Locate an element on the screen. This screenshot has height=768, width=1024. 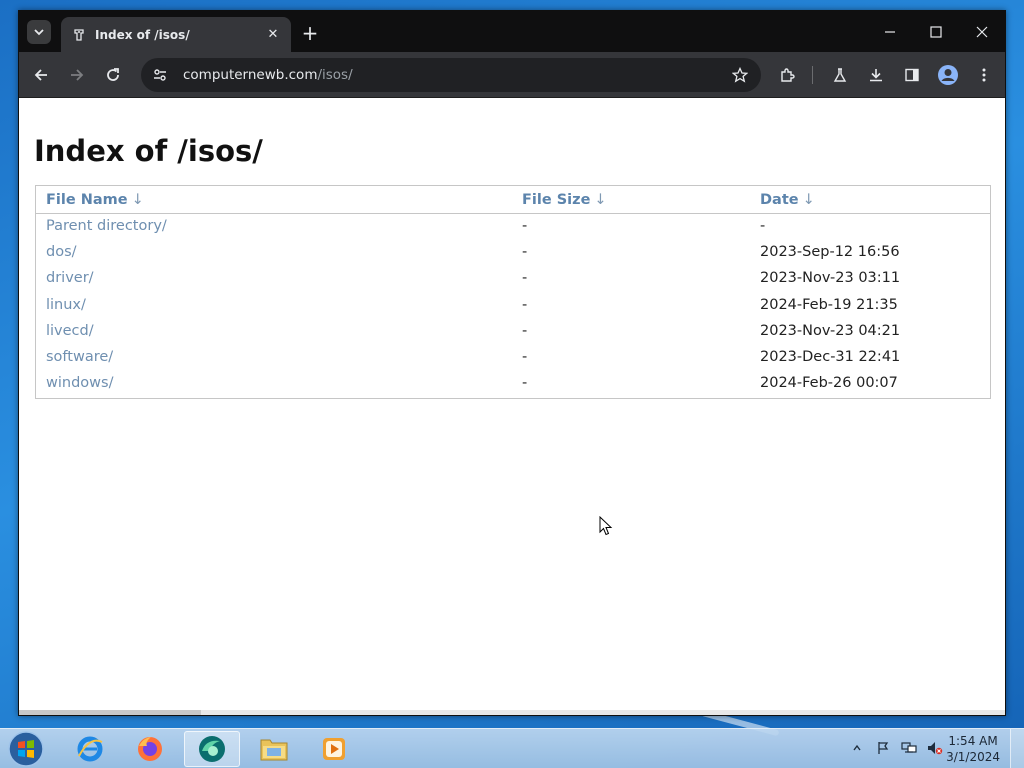
file-link: linux/ is located at coordinates (274, 305).